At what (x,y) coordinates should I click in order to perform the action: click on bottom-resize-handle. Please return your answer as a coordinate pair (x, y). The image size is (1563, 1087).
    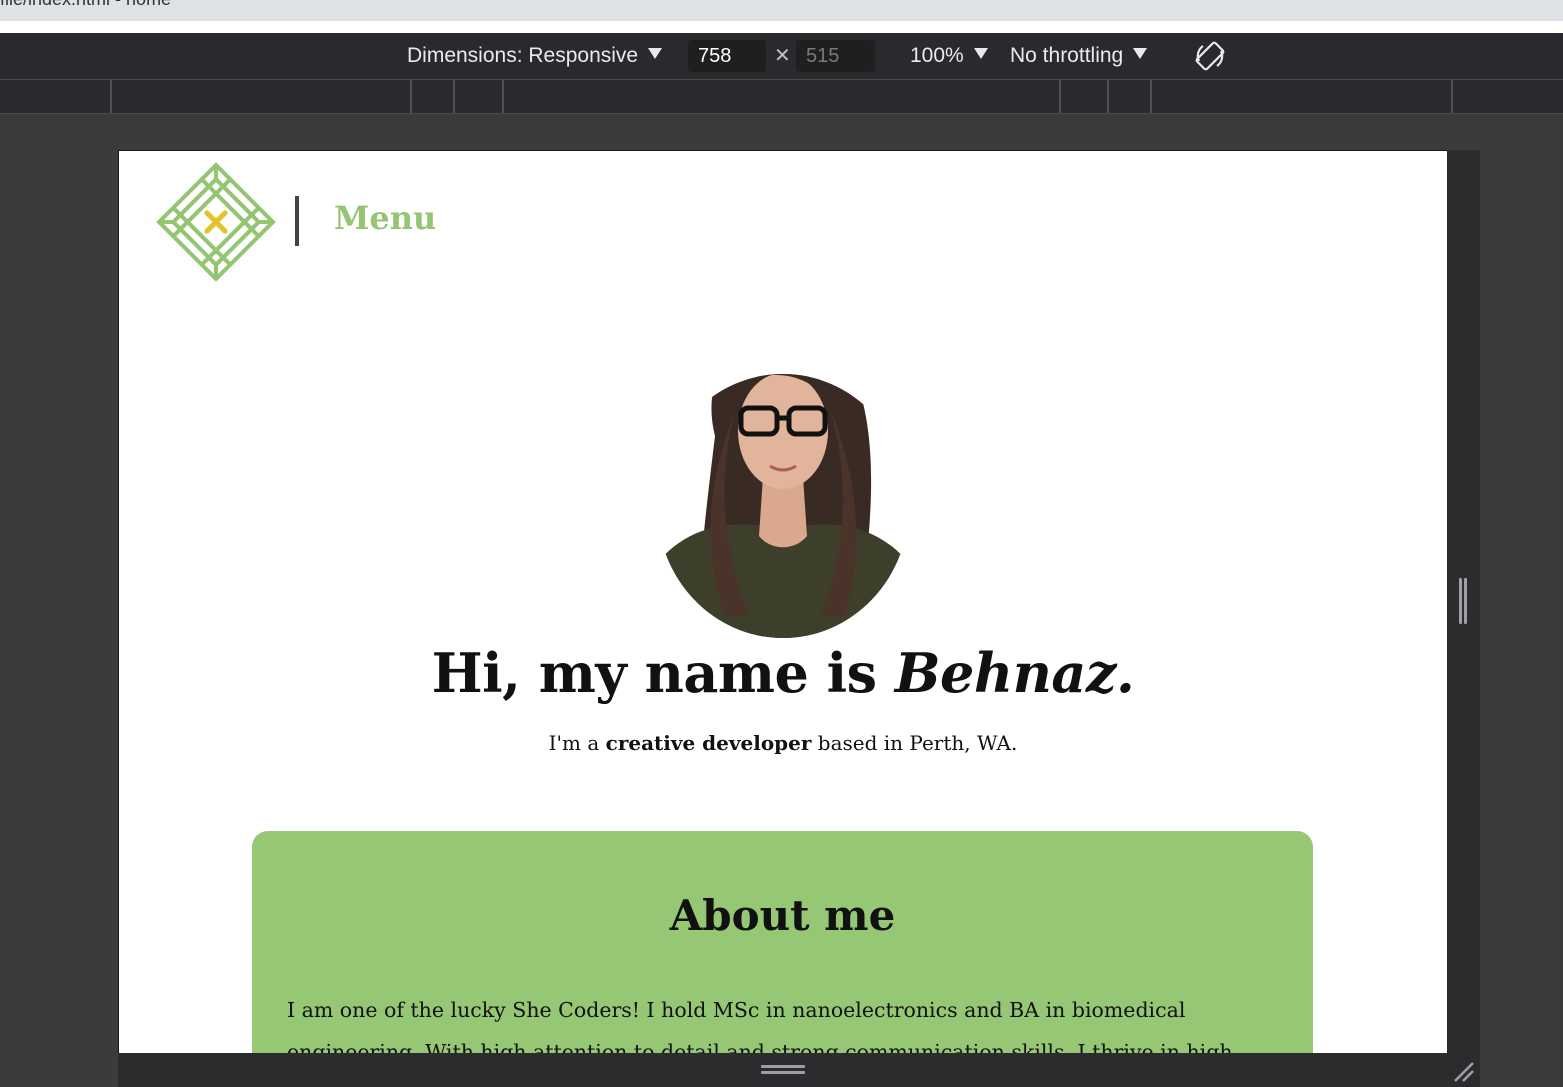
    Looking at the image, I should click on (799, 1070).